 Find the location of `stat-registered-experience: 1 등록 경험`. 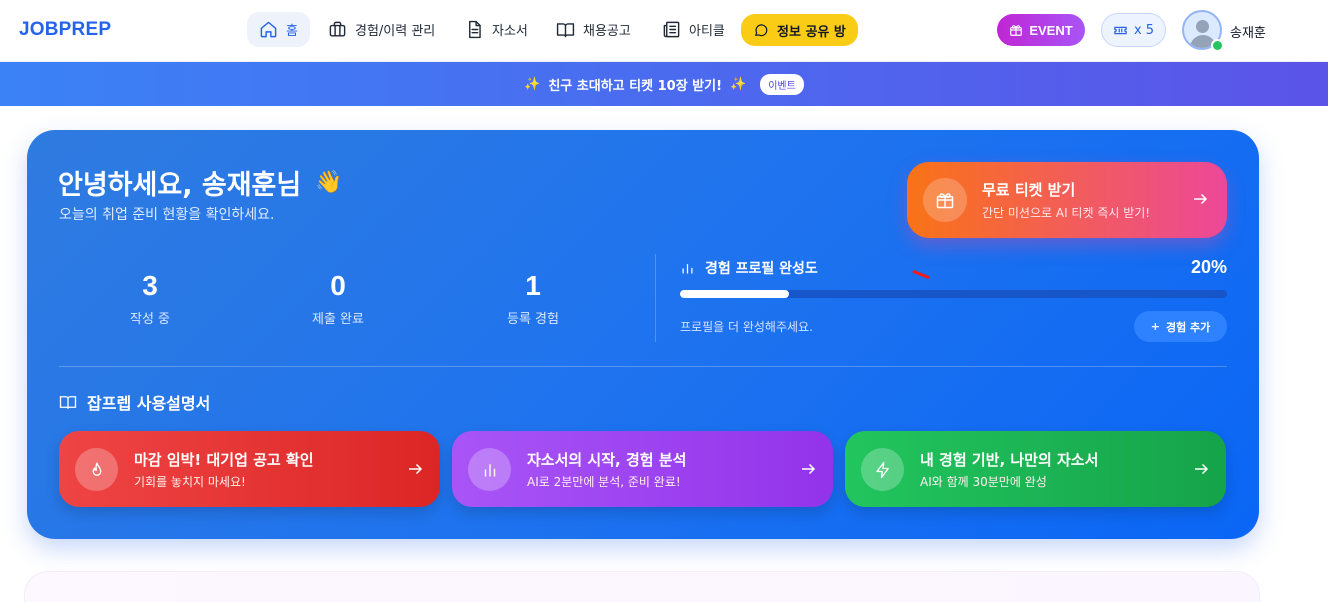

stat-registered-experience: 1 등록 경험 is located at coordinates (533, 298).